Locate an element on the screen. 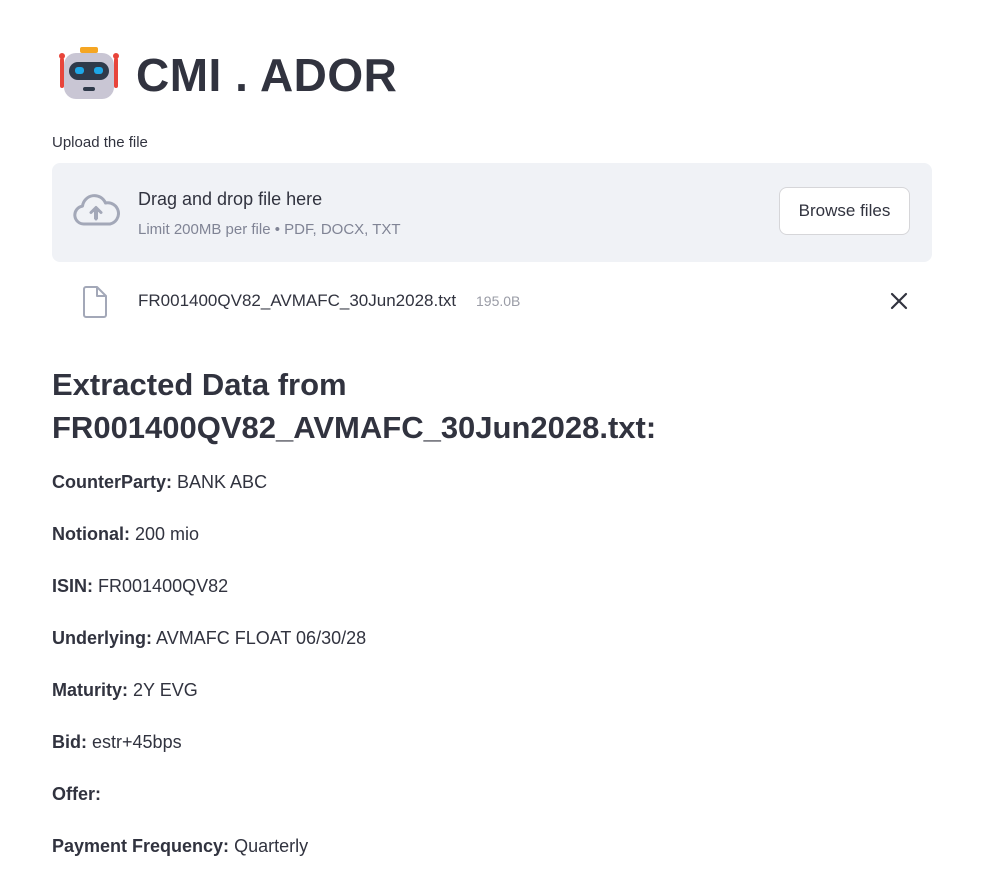 The height and width of the screenshot is (871, 991). field-value: 2Y EVG is located at coordinates (165, 690).